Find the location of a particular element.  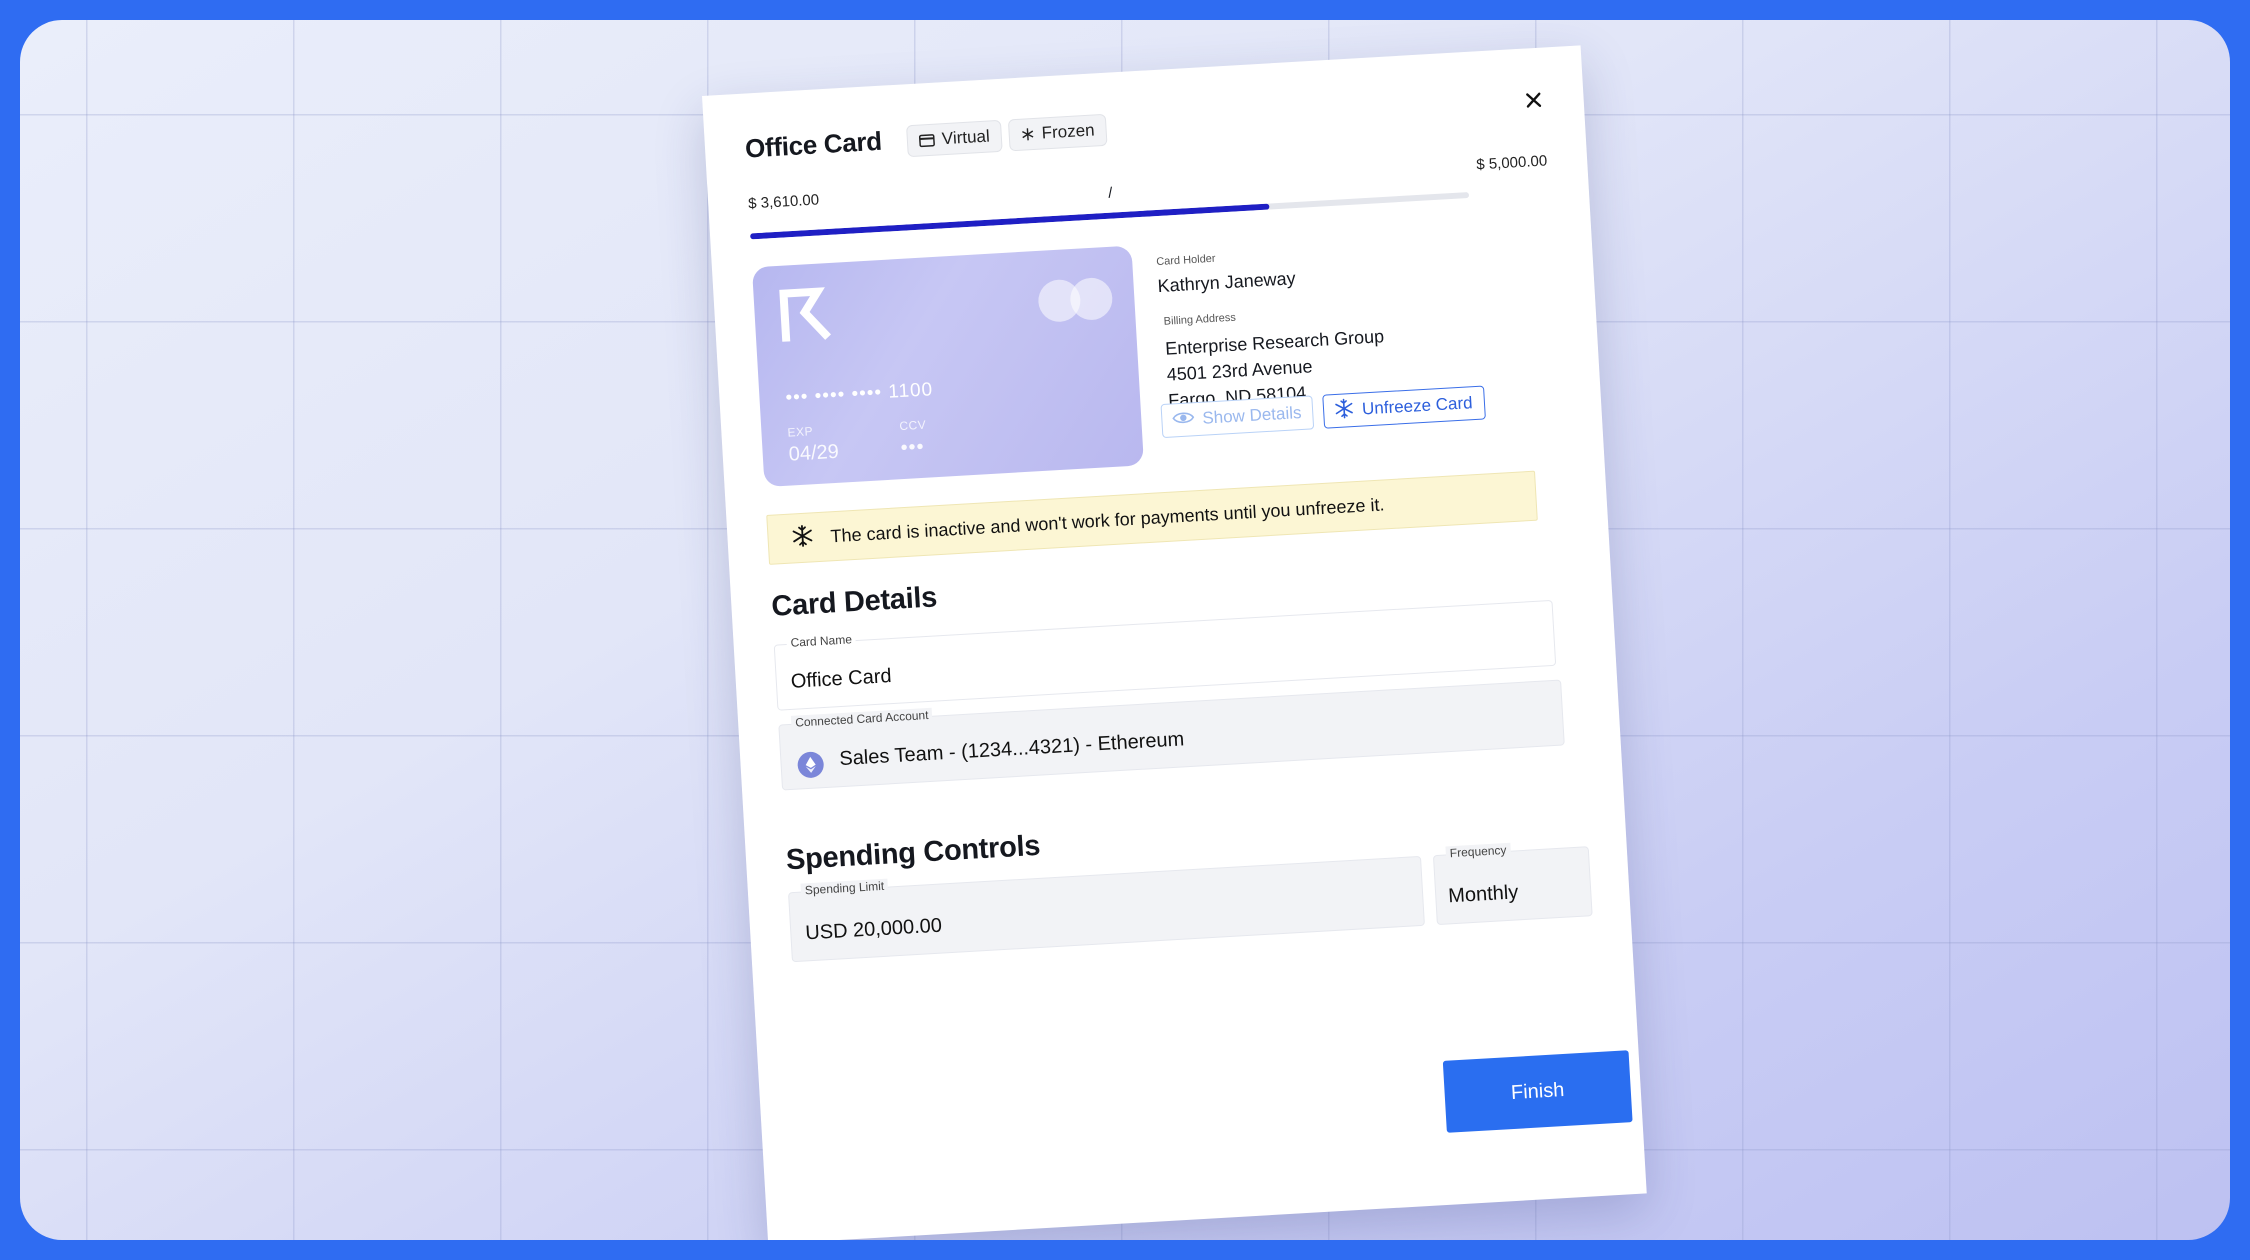

card-name-value: Office Card is located at coordinates (841, 679).